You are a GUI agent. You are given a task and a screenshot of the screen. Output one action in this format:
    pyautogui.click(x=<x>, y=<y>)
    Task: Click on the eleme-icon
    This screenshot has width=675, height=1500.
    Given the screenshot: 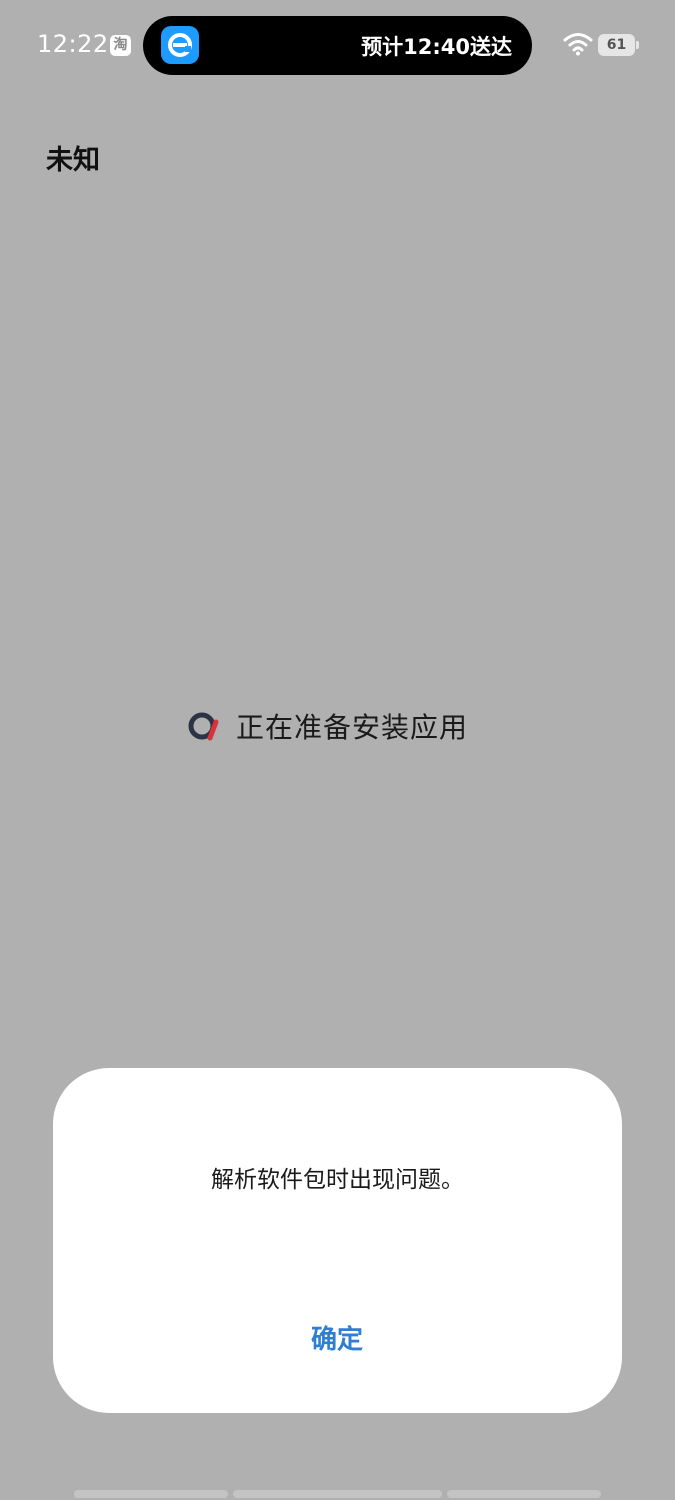 What is the action you would take?
    pyautogui.click(x=180, y=45)
    